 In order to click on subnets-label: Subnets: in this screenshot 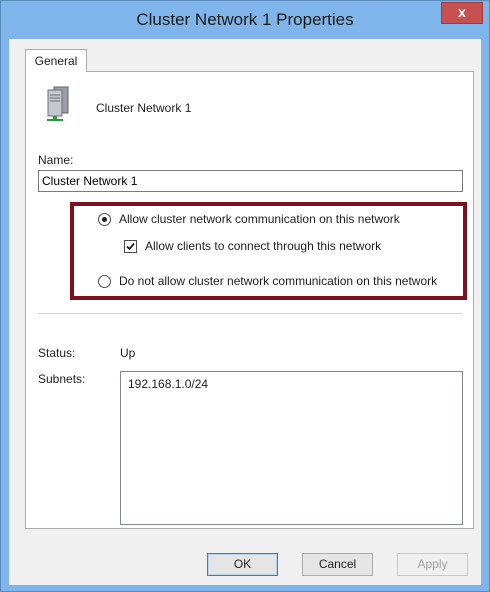, I will do `click(62, 379)`.